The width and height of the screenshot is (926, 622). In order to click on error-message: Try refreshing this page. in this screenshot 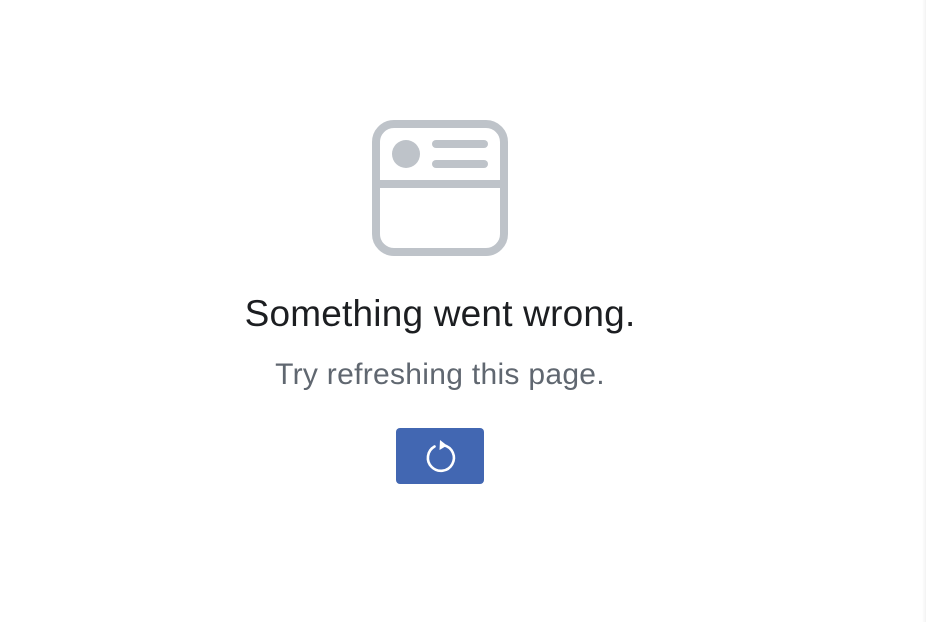, I will do `click(440, 374)`.